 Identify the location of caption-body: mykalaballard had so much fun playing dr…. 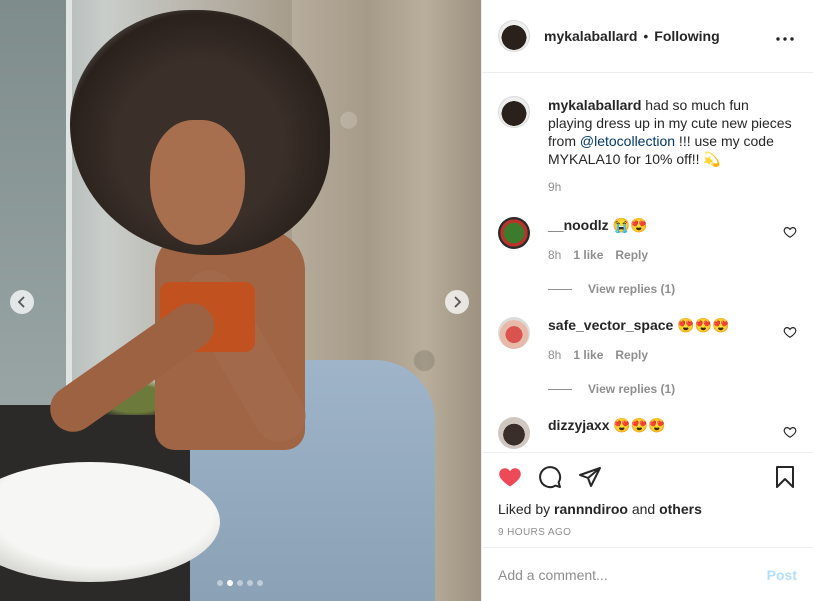
(672, 146).